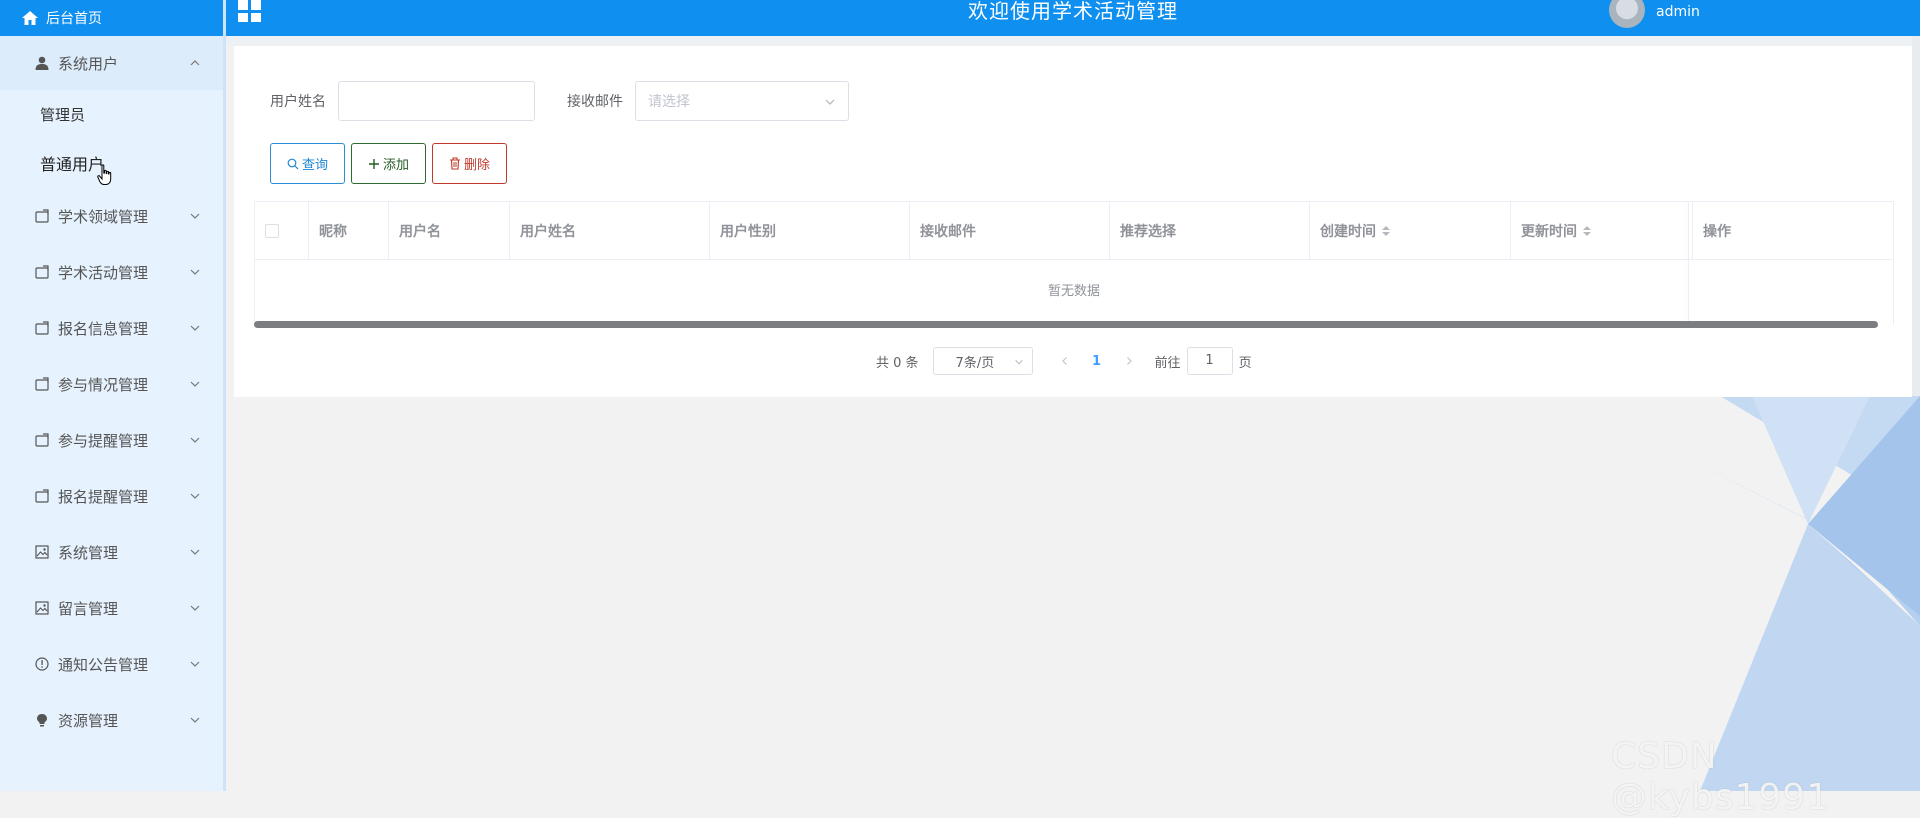 This screenshot has height=818, width=1920. Describe the element at coordinates (1167, 363) in the screenshot. I see `goto-label: 前往` at that location.